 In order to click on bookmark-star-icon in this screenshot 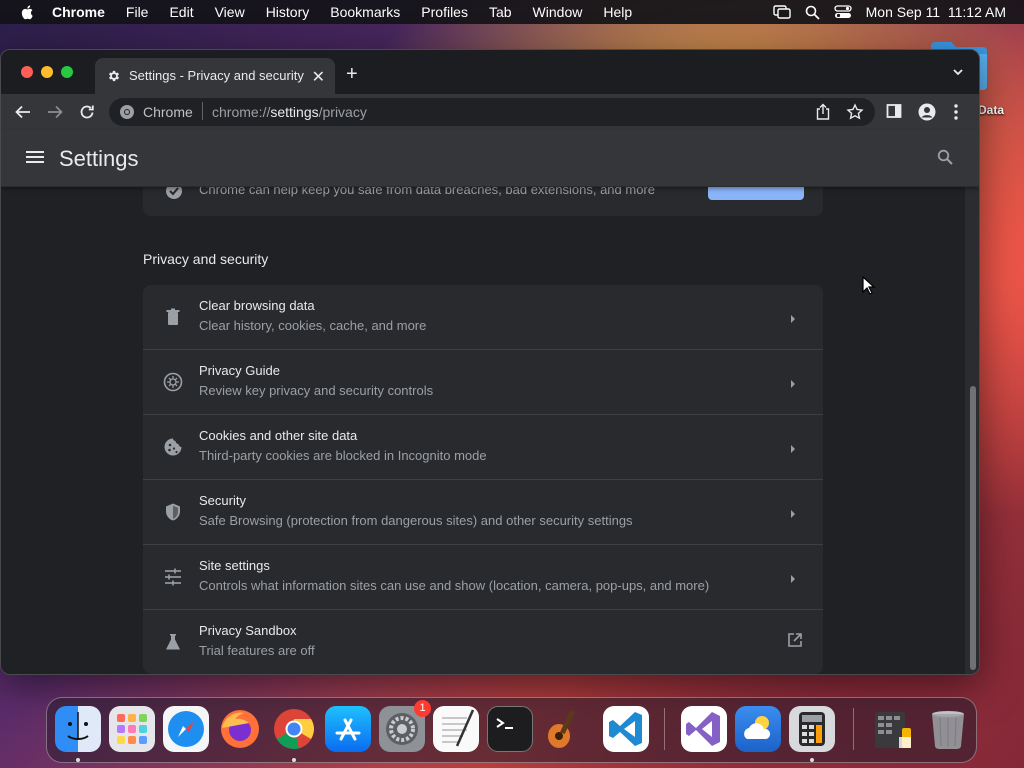, I will do `click(855, 113)`.